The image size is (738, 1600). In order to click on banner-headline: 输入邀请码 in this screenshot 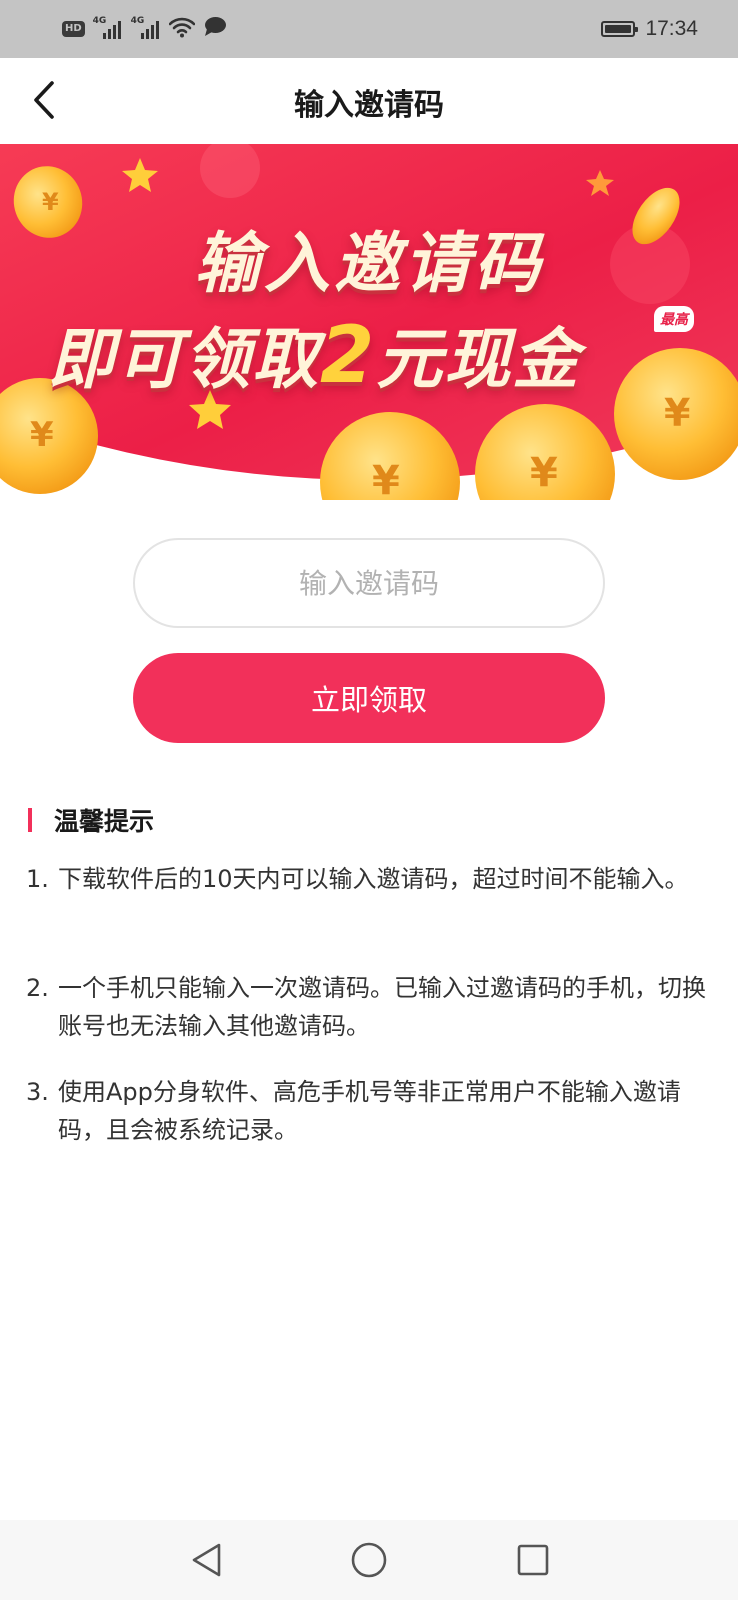, I will do `click(369, 263)`.